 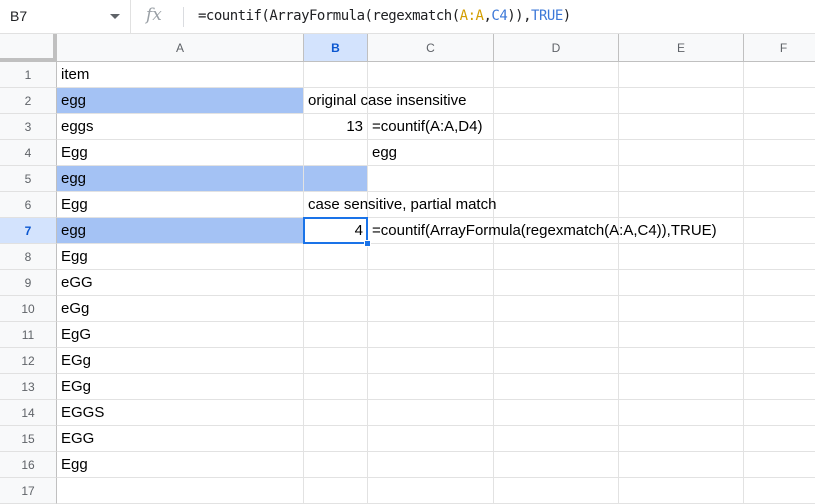 I want to click on cell-b12, so click(x=336, y=361).